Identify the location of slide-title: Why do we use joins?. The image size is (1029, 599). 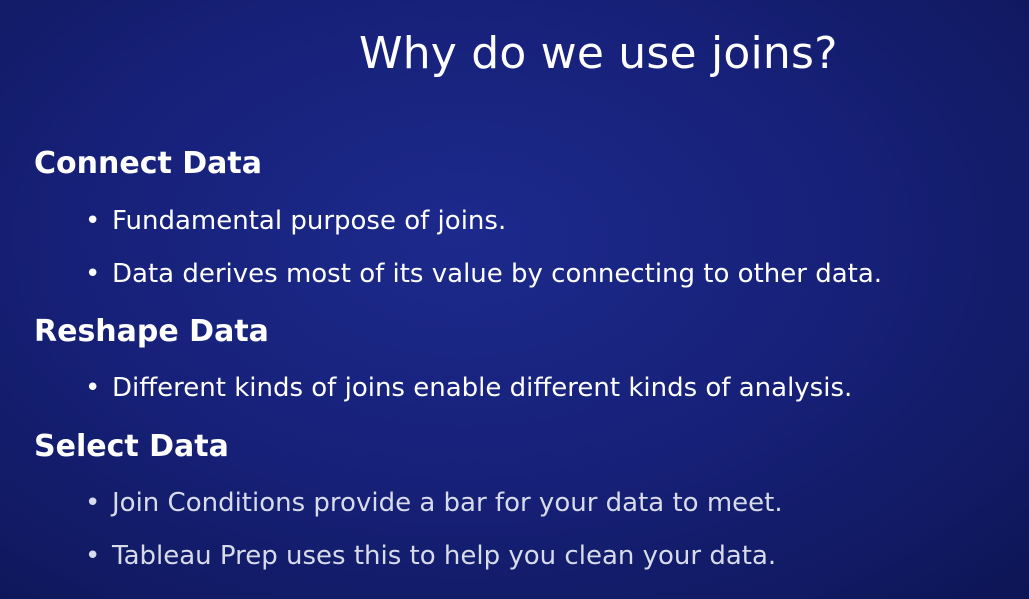
(598, 53).